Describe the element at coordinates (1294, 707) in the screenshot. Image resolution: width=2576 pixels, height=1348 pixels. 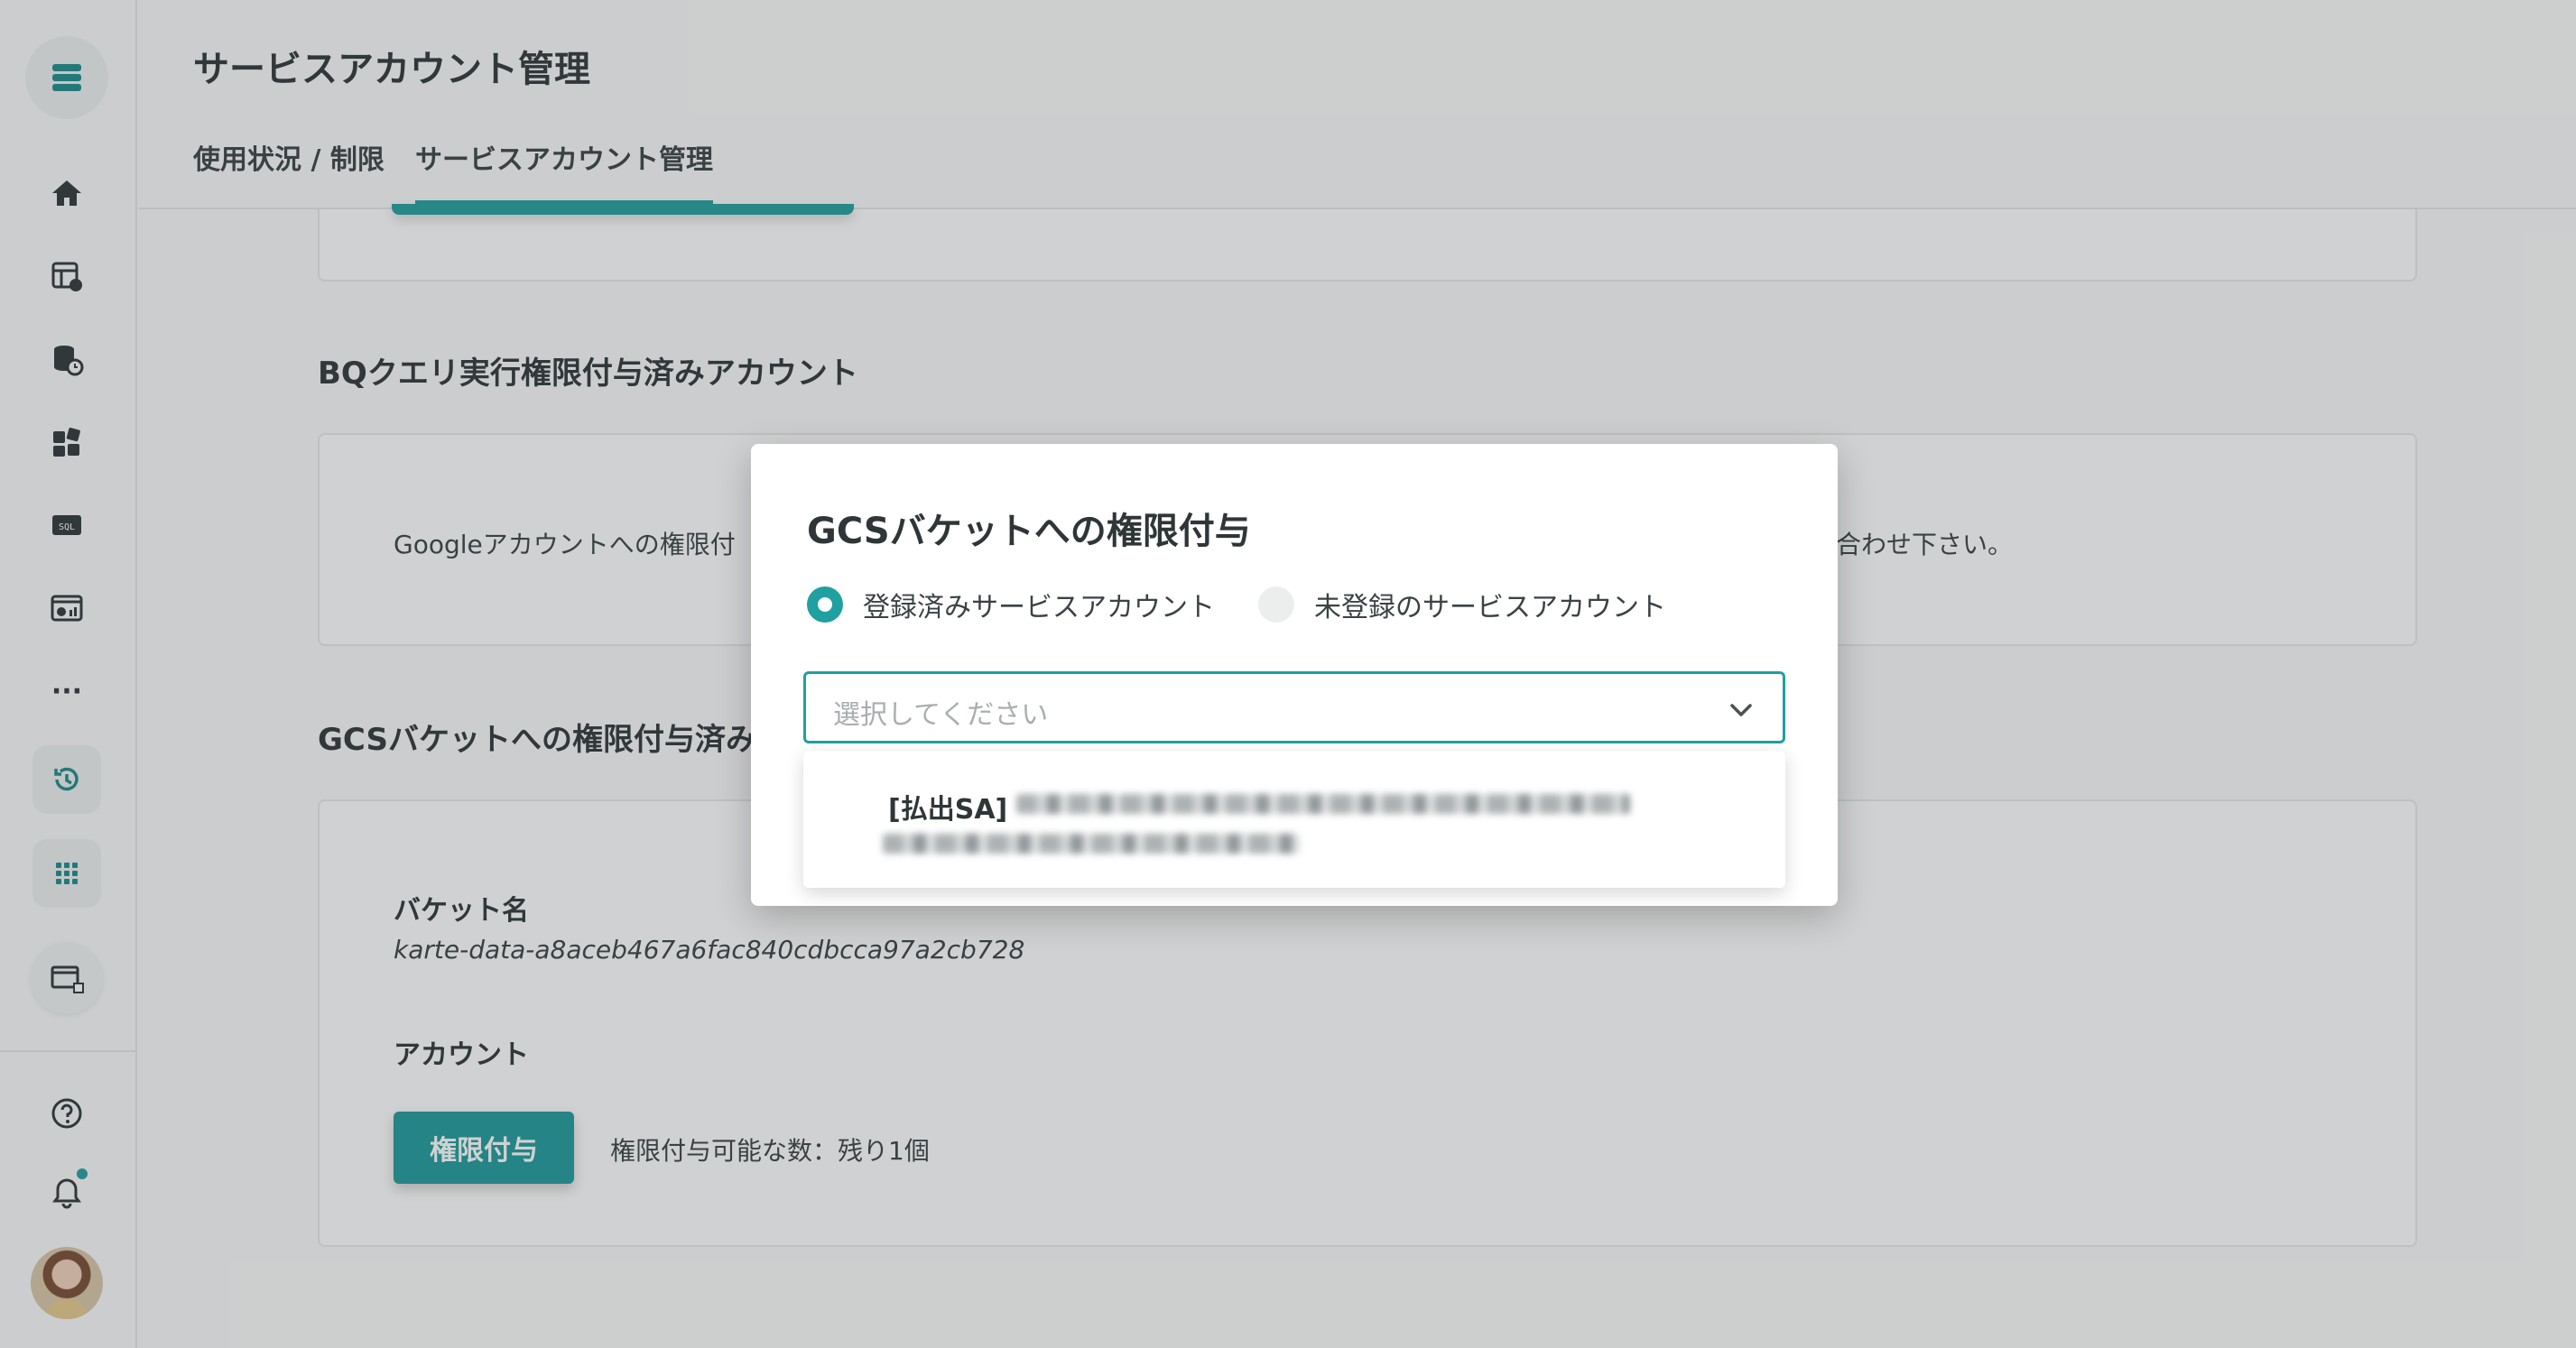
I see `service-account-select: 選択してください` at that location.